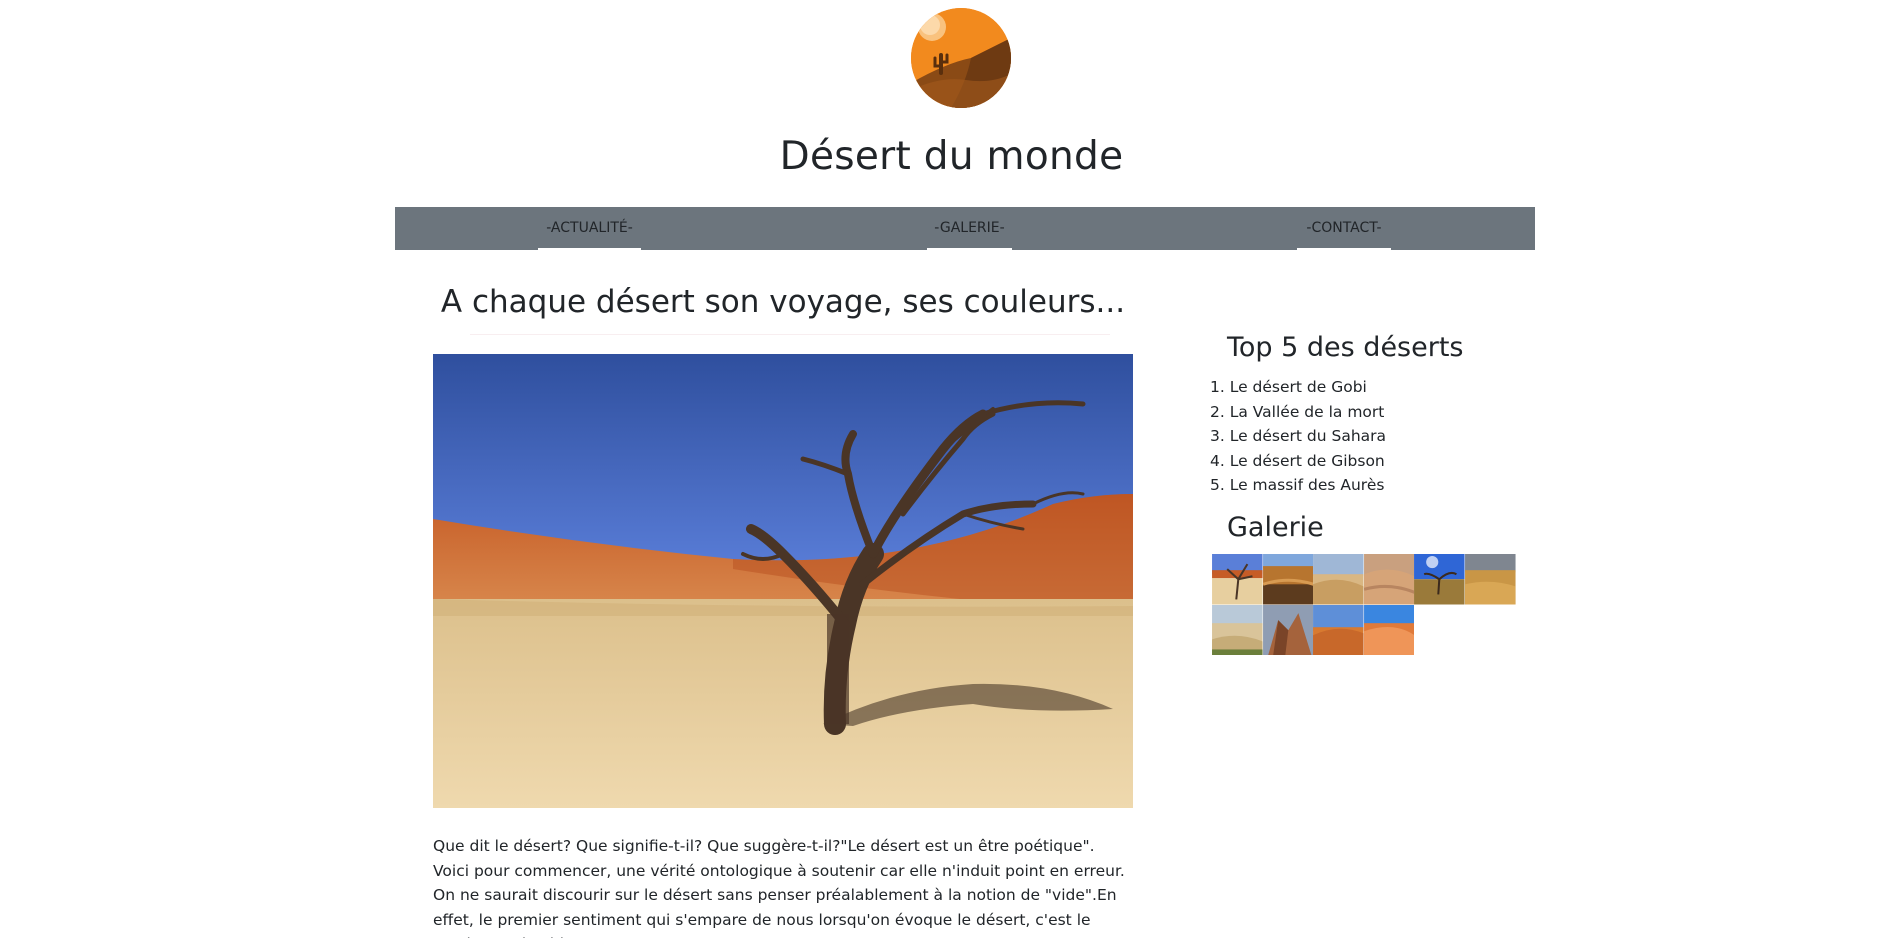  I want to click on list-item: 2. La Vallée de la mort, so click(1297, 411).